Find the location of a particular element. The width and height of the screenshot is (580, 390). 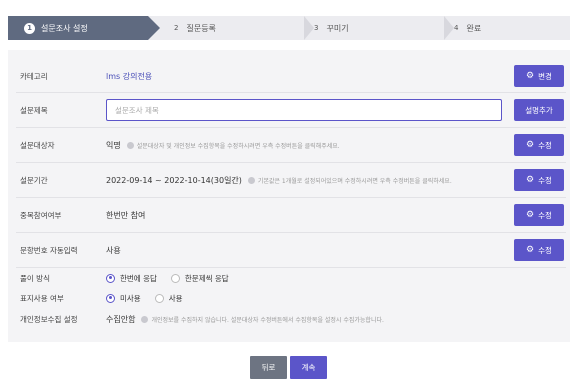

step-number: 3 is located at coordinates (316, 28).